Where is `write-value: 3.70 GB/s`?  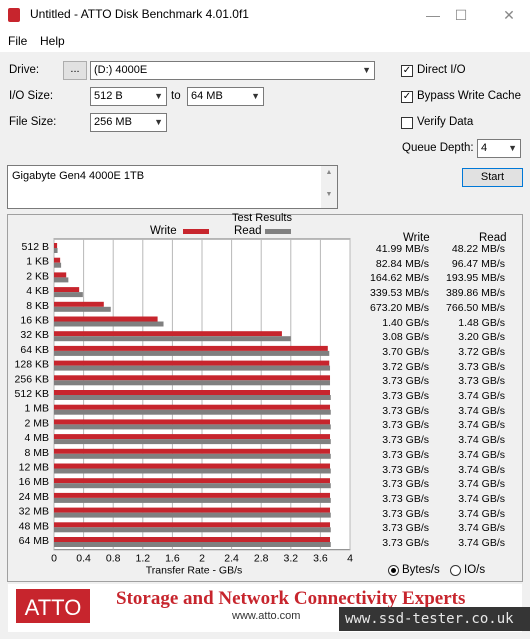
write-value: 3.70 GB/s is located at coordinates (405, 351).